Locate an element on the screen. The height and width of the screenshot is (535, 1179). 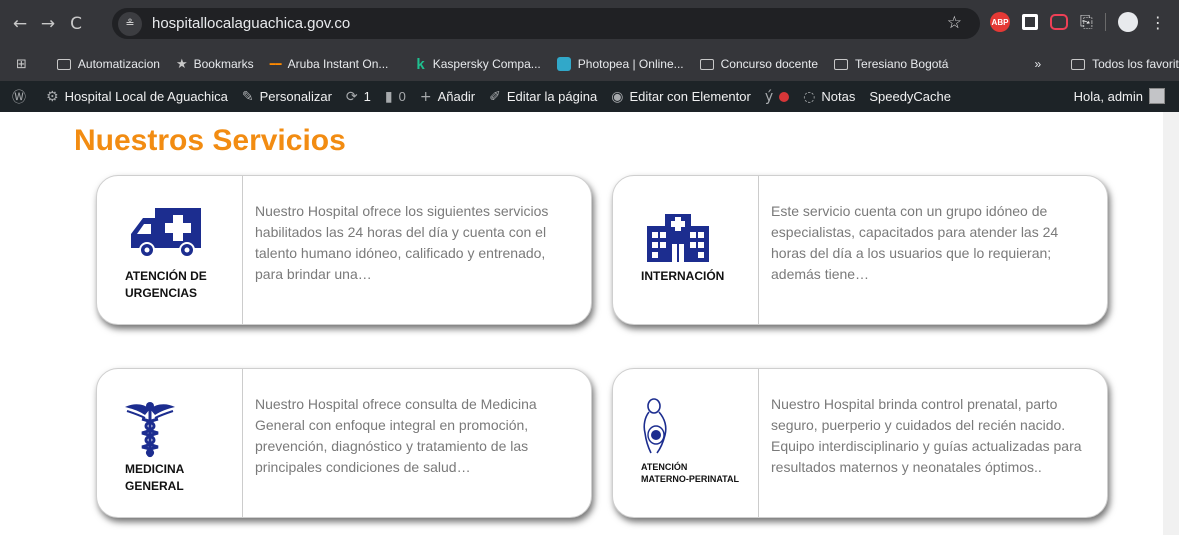
admin-elementor: ◉ Editar con Elementor is located at coordinates (681, 97).